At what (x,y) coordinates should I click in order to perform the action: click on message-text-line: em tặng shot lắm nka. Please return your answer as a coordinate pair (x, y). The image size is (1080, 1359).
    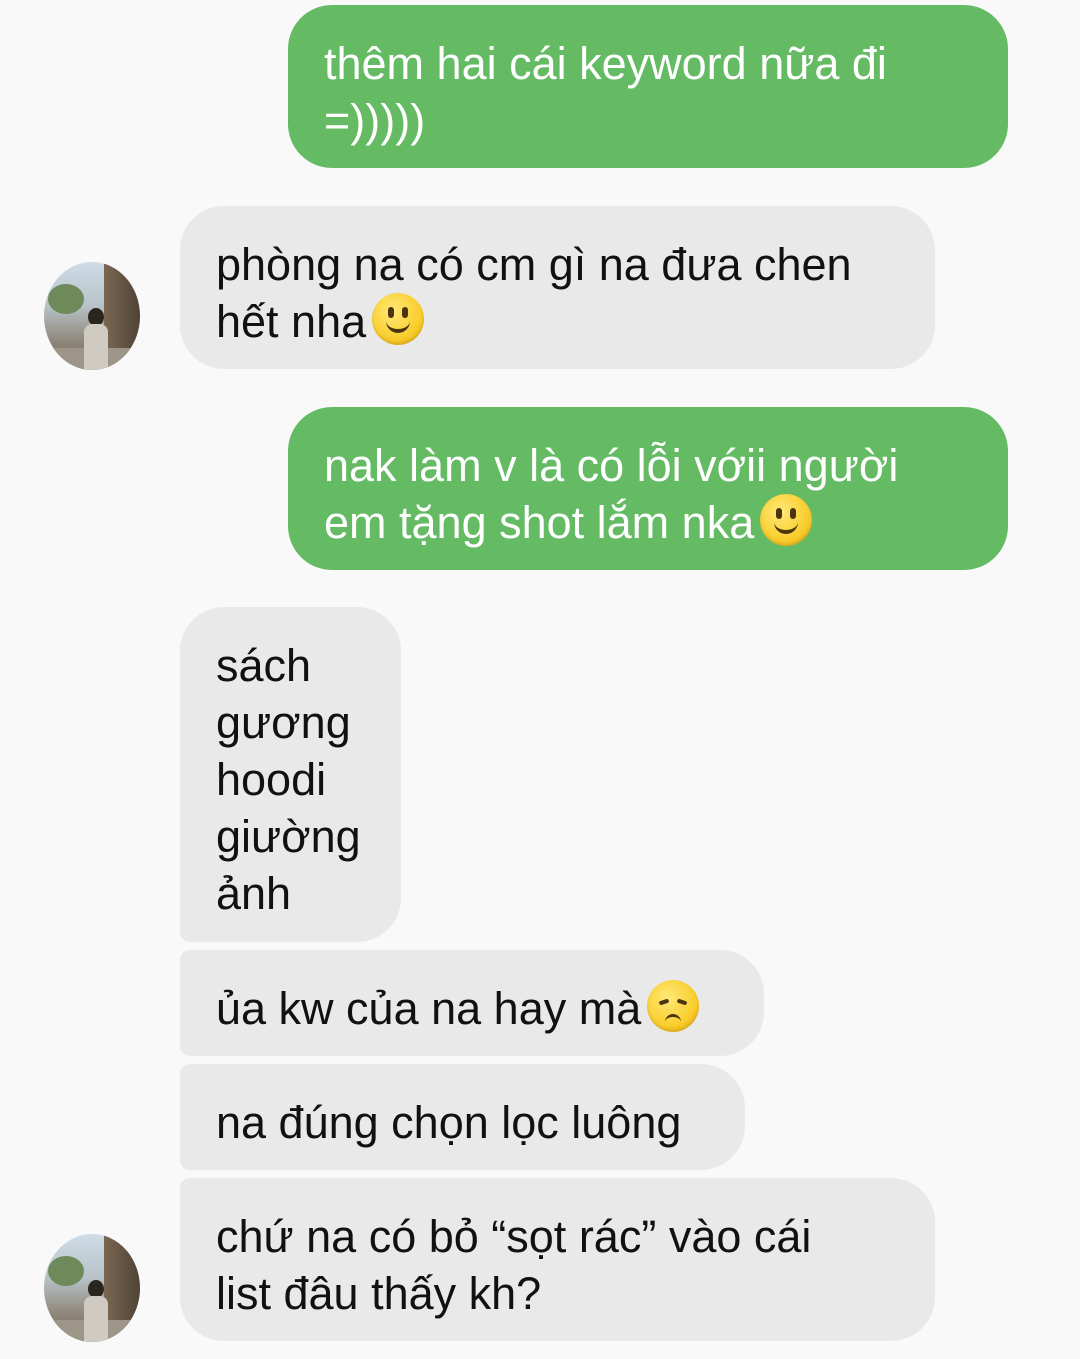
    Looking at the image, I should click on (539, 522).